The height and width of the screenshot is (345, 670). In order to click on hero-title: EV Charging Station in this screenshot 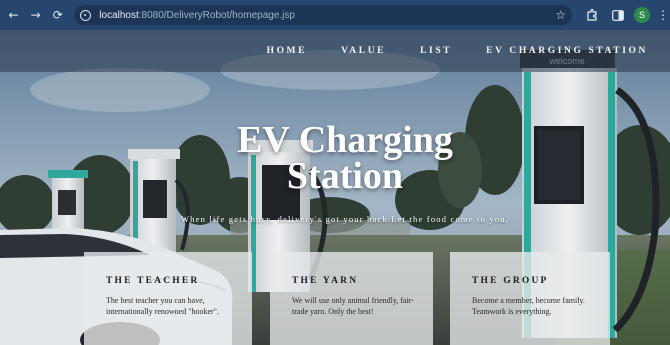, I will do `click(345, 159)`.